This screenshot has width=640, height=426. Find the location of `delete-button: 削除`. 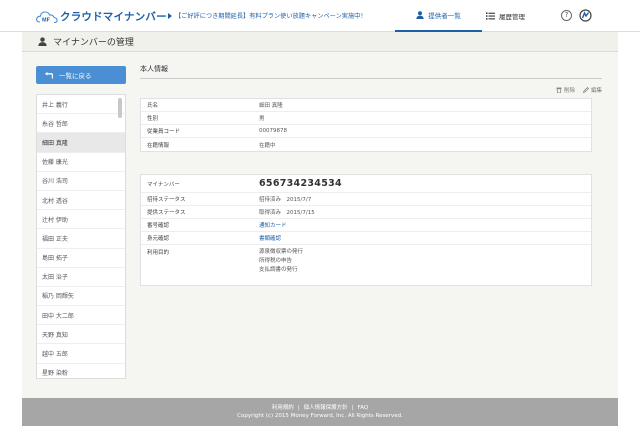

delete-button: 削除 is located at coordinates (565, 90).